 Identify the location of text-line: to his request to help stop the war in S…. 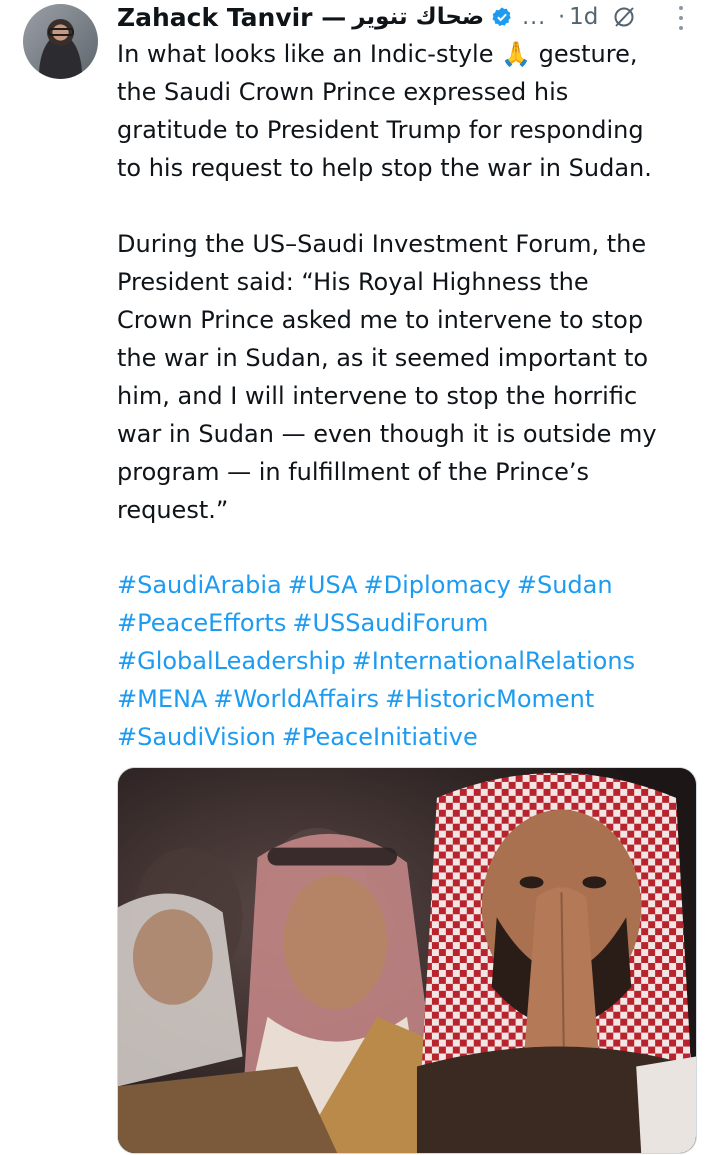
(384, 168).